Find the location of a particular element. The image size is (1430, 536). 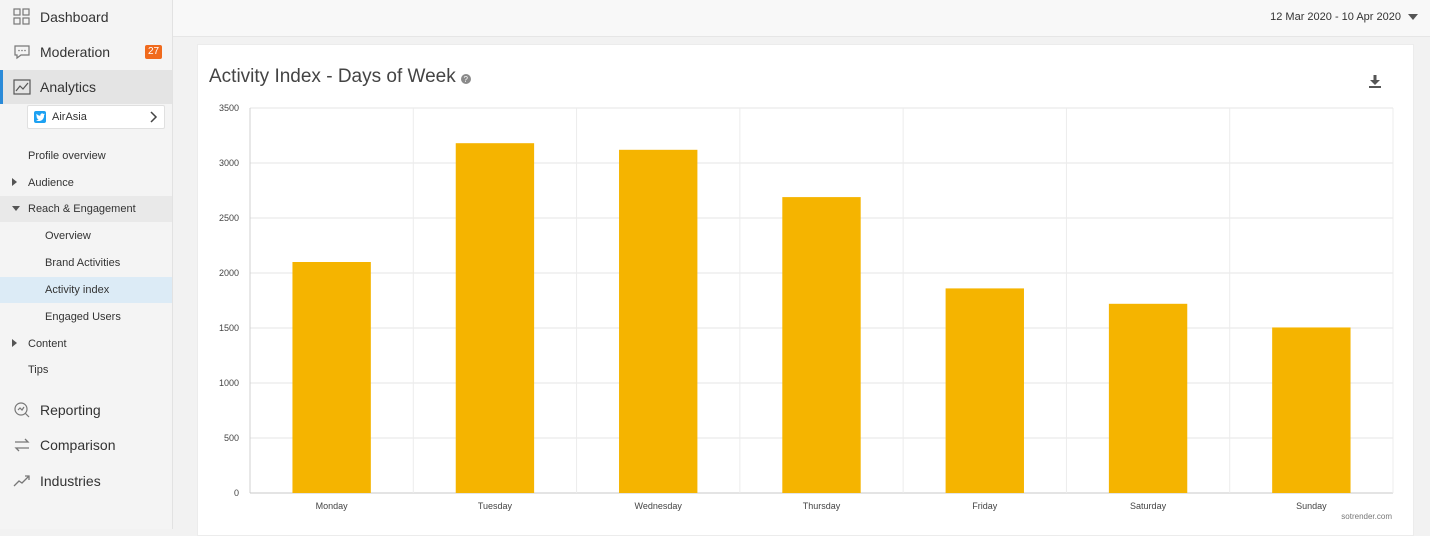

menu-engaged-users: Engaged Users is located at coordinates (86, 317).